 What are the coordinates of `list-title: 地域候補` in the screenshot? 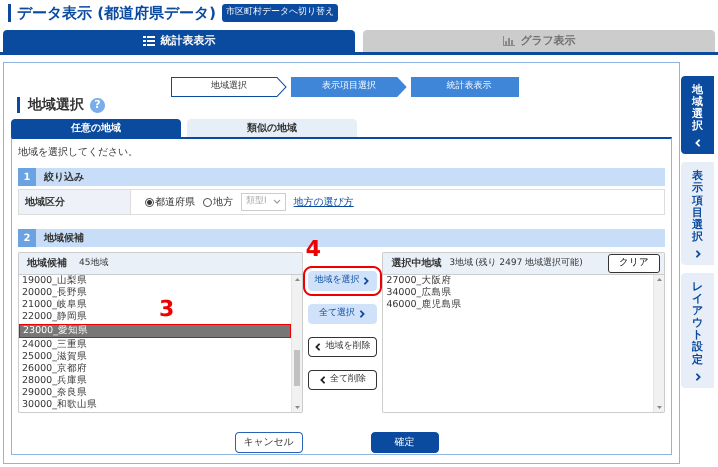 It's located at (47, 263).